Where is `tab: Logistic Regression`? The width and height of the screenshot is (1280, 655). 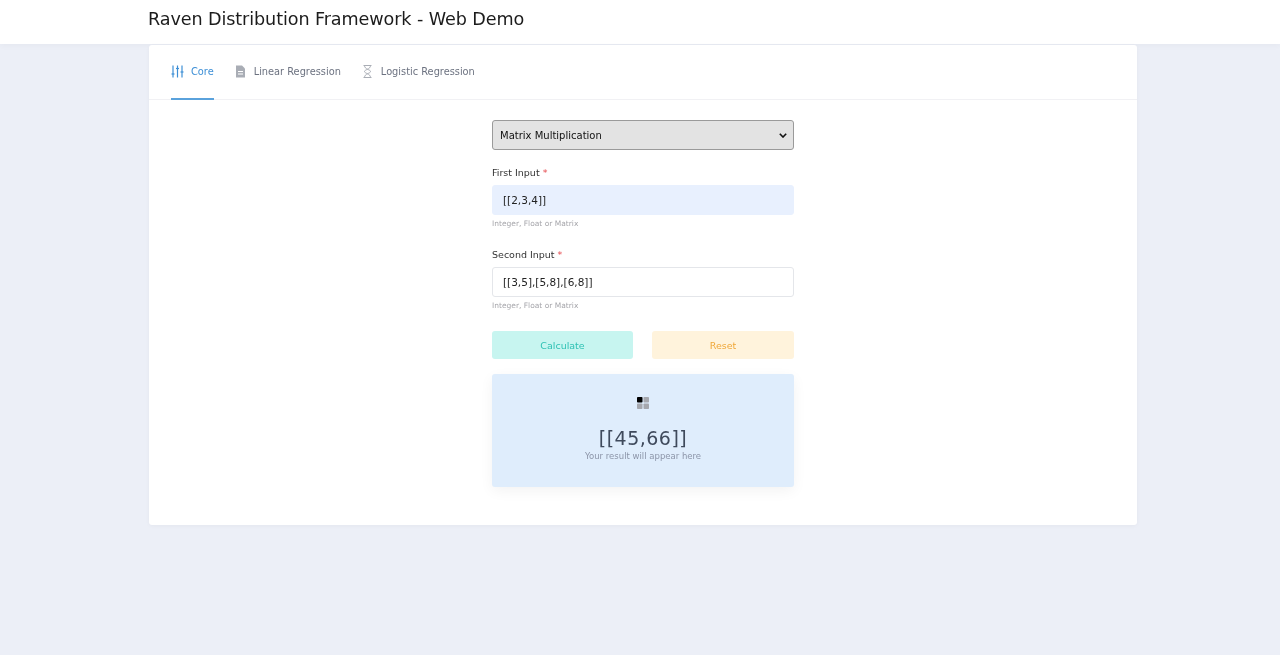
tab: Logistic Regression is located at coordinates (417, 72).